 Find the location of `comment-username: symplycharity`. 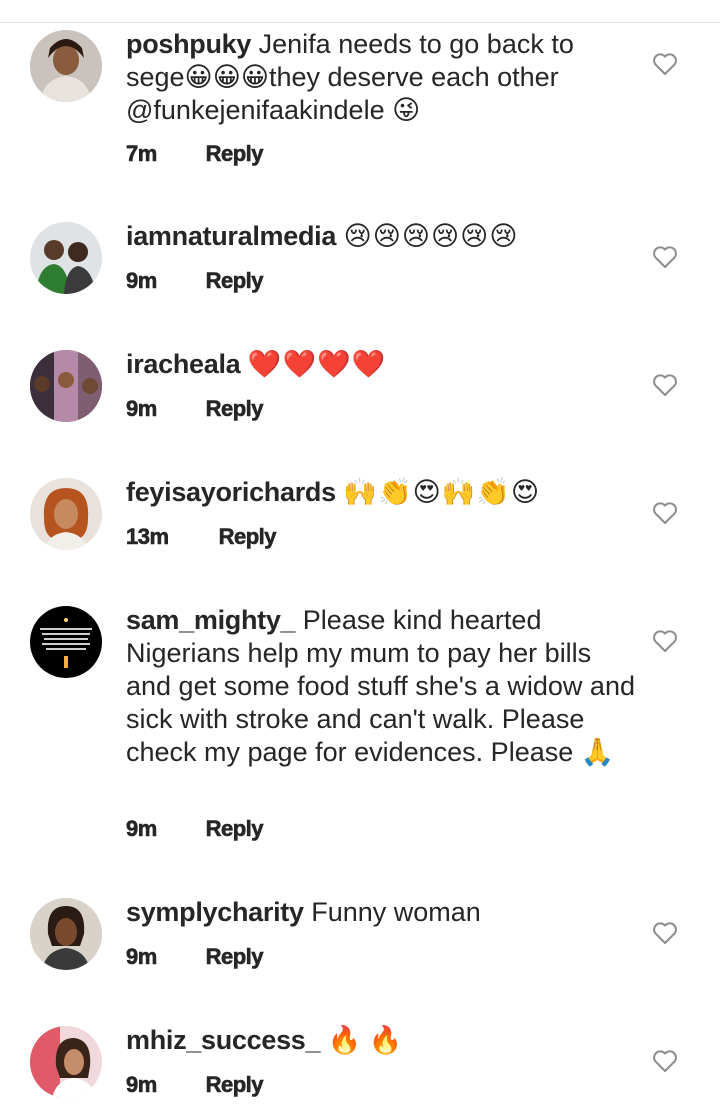

comment-username: symplycharity is located at coordinates (215, 912).